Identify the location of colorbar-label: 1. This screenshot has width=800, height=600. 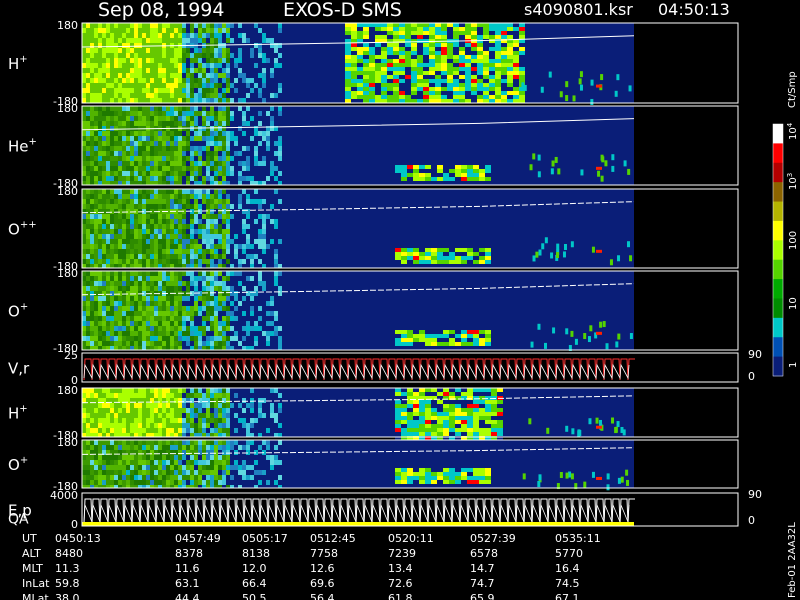
(793, 365).